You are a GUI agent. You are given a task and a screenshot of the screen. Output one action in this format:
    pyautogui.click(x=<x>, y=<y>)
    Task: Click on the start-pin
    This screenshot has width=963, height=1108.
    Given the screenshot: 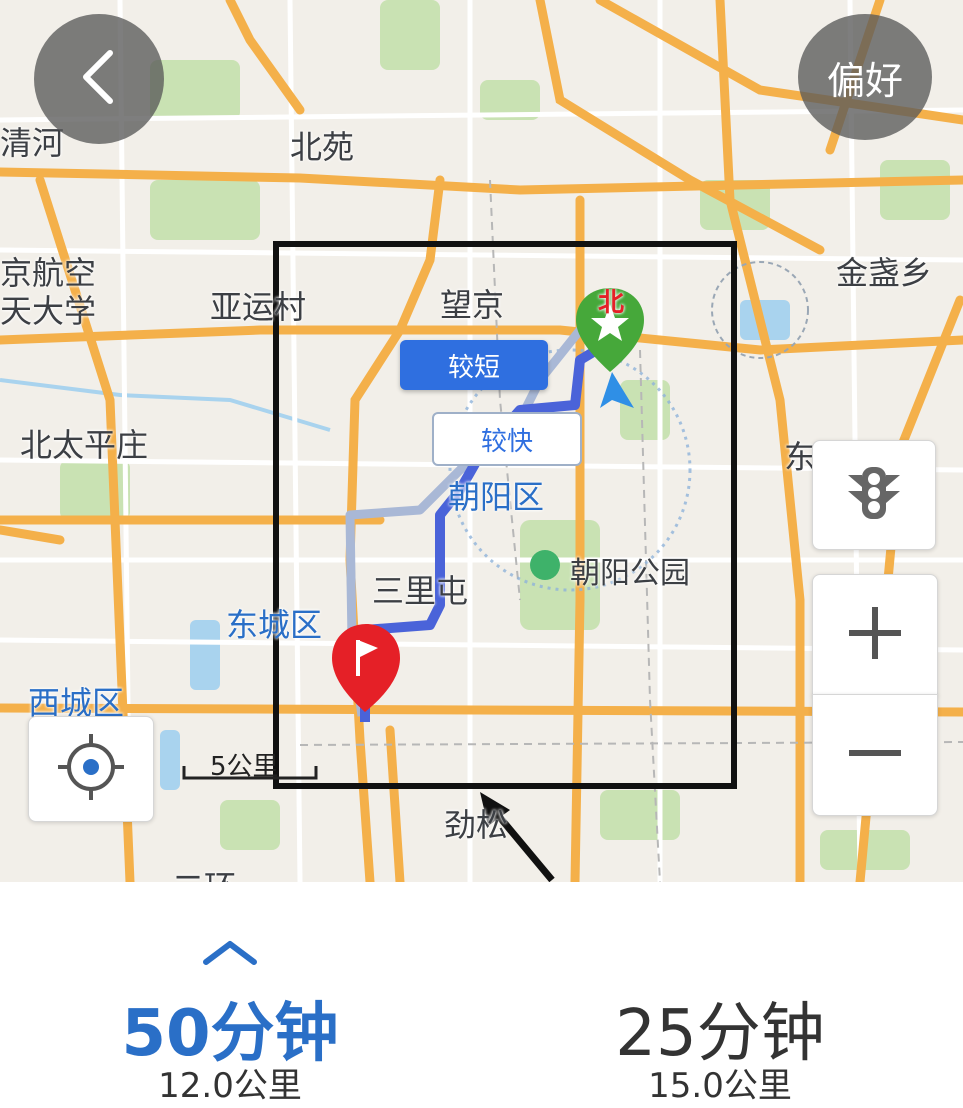 What is the action you would take?
    pyautogui.click(x=366, y=668)
    